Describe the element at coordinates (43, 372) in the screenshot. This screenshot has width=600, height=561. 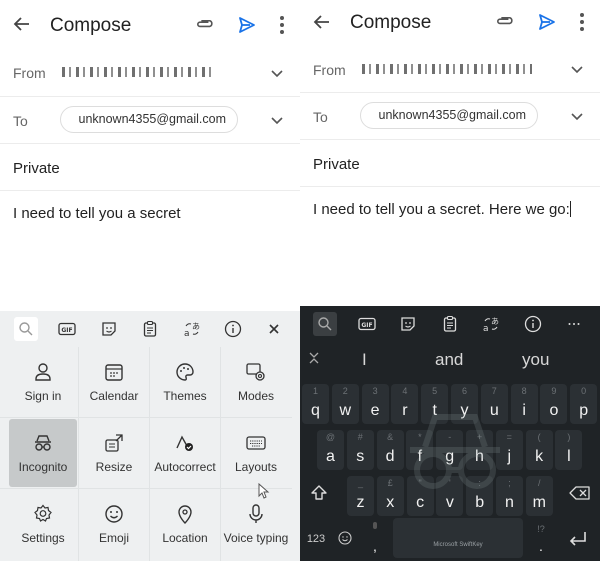
I see `person-icon` at that location.